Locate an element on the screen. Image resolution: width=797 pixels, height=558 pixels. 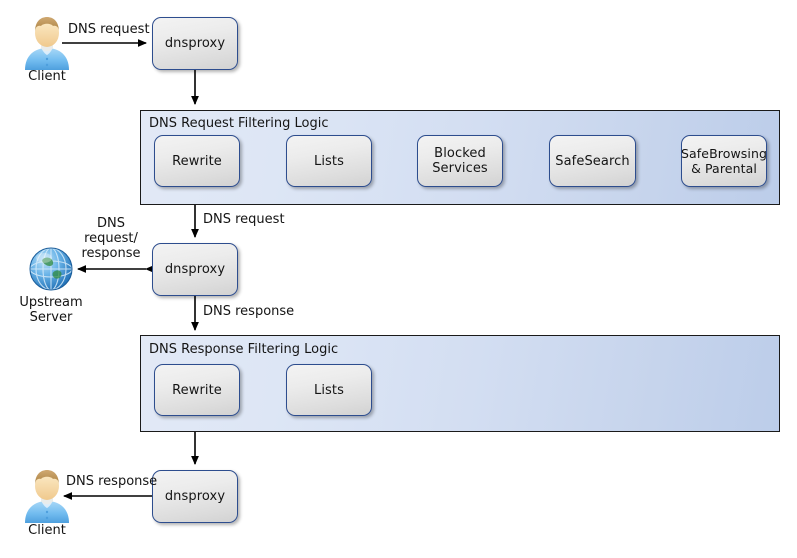
stage-box-lists: Lists is located at coordinates (329, 161).